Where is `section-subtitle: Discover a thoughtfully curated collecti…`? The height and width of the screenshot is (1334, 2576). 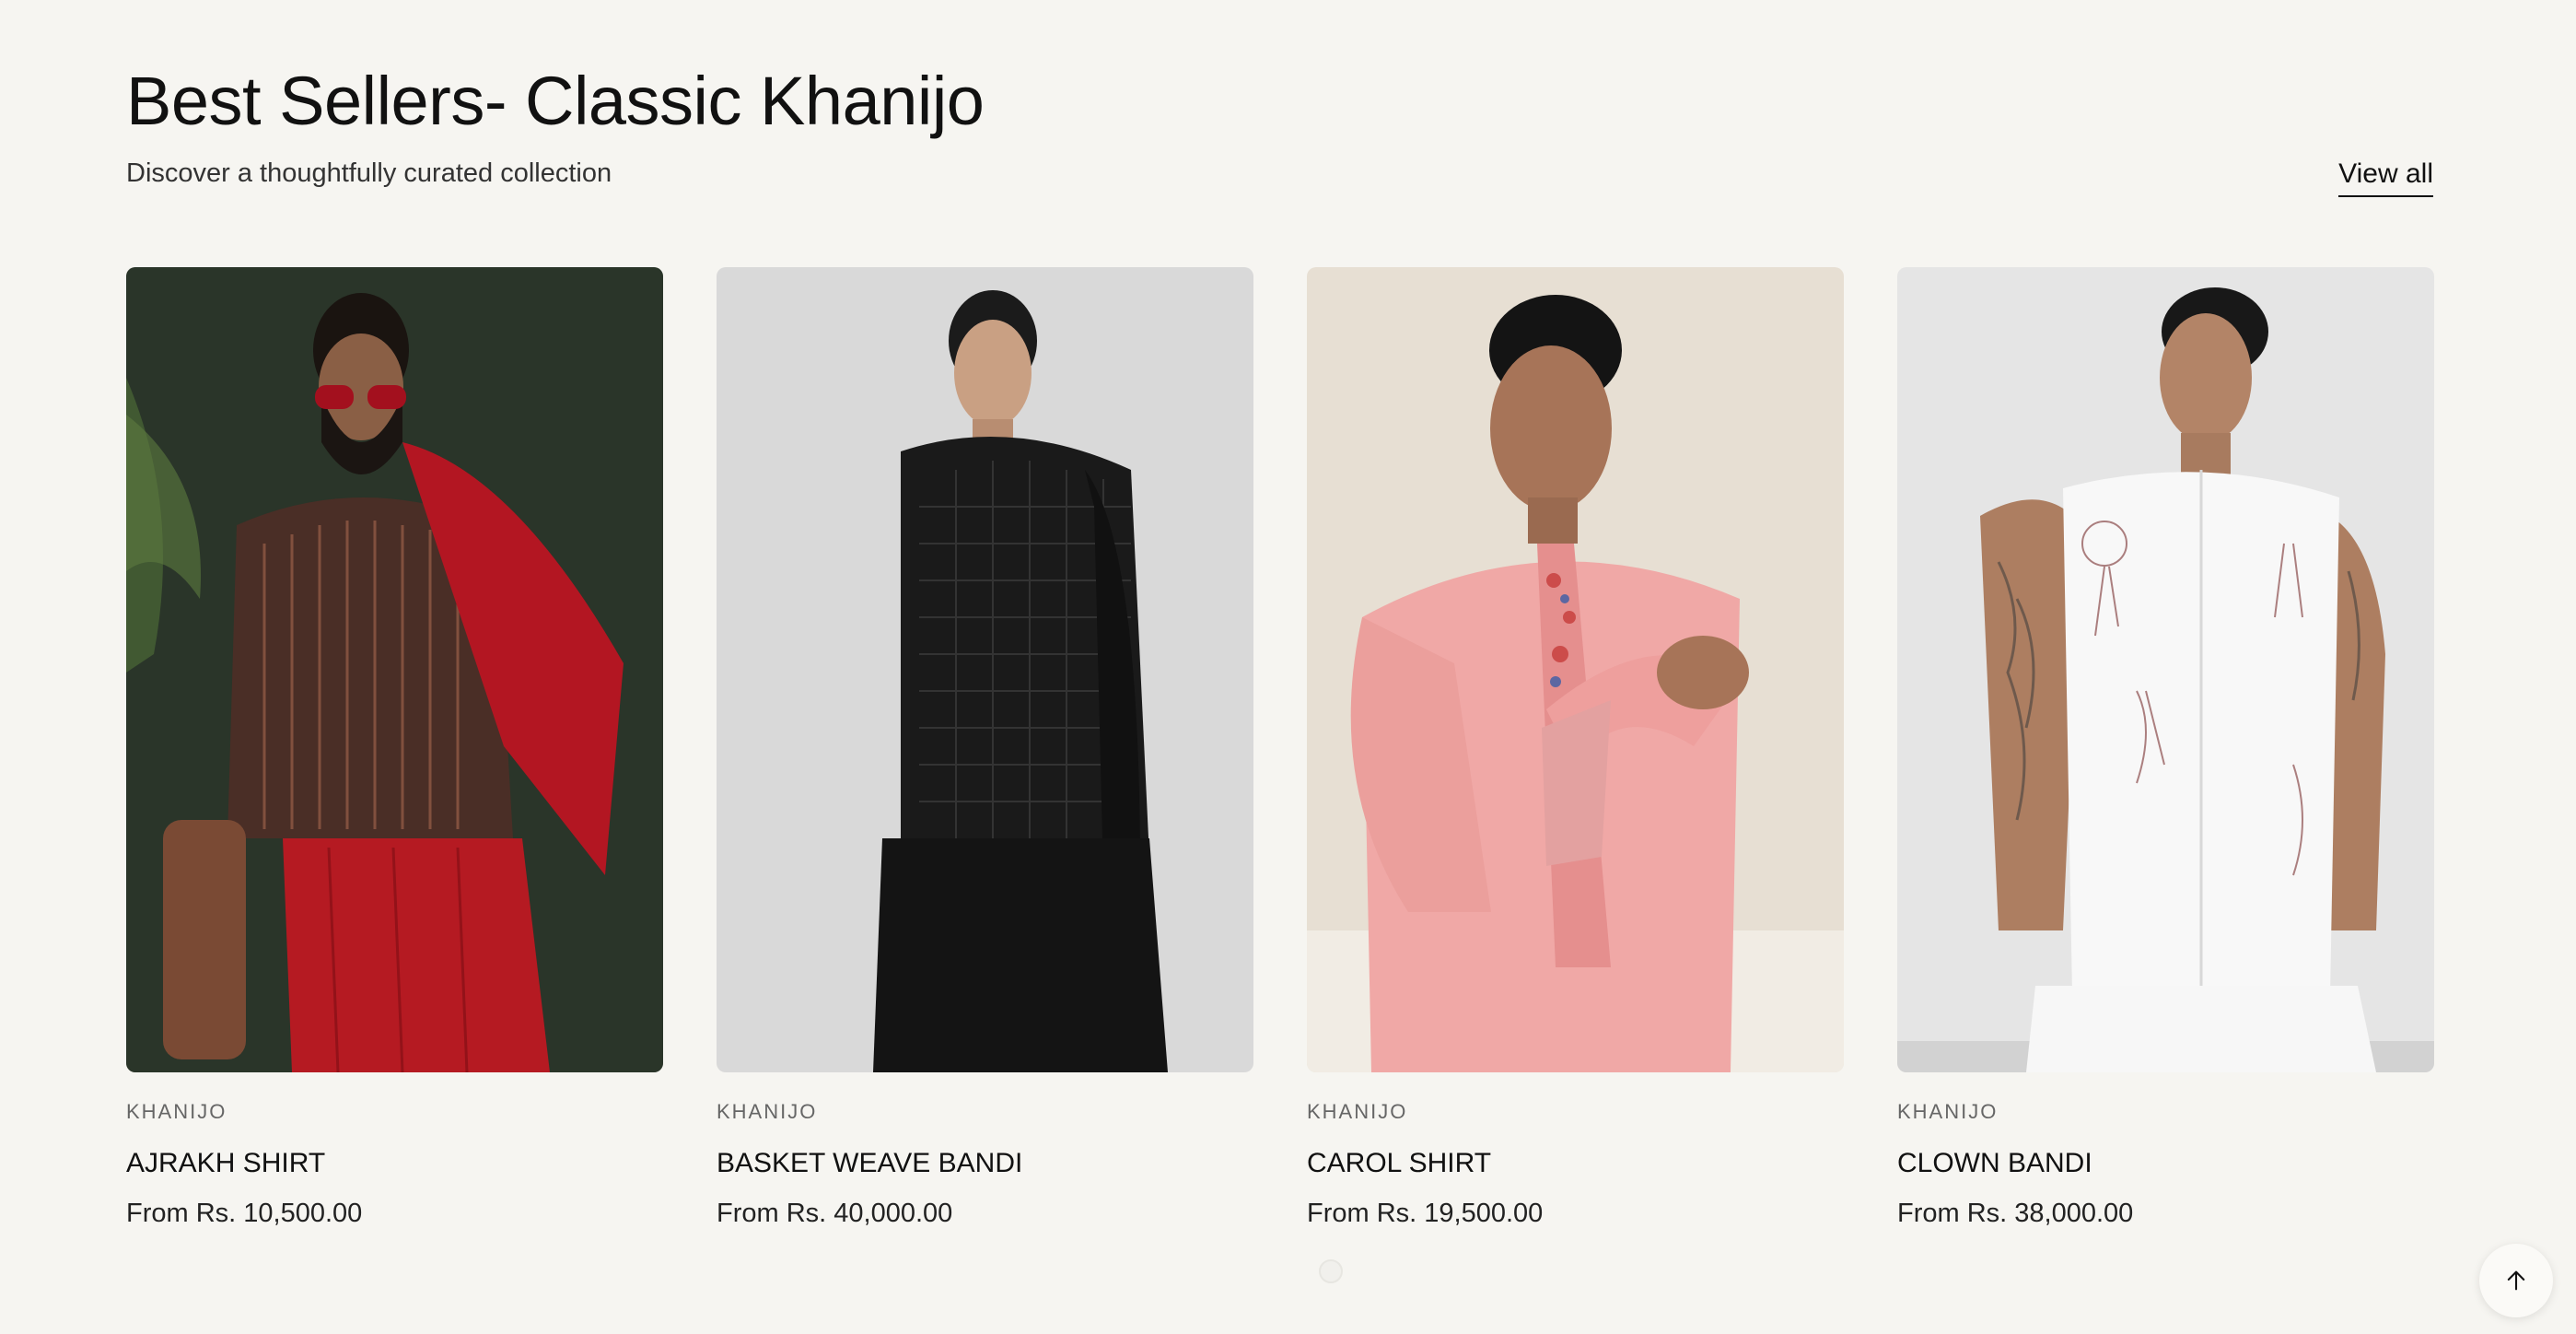
section-subtitle: Discover a thoughtfully curated collecti… is located at coordinates (369, 173).